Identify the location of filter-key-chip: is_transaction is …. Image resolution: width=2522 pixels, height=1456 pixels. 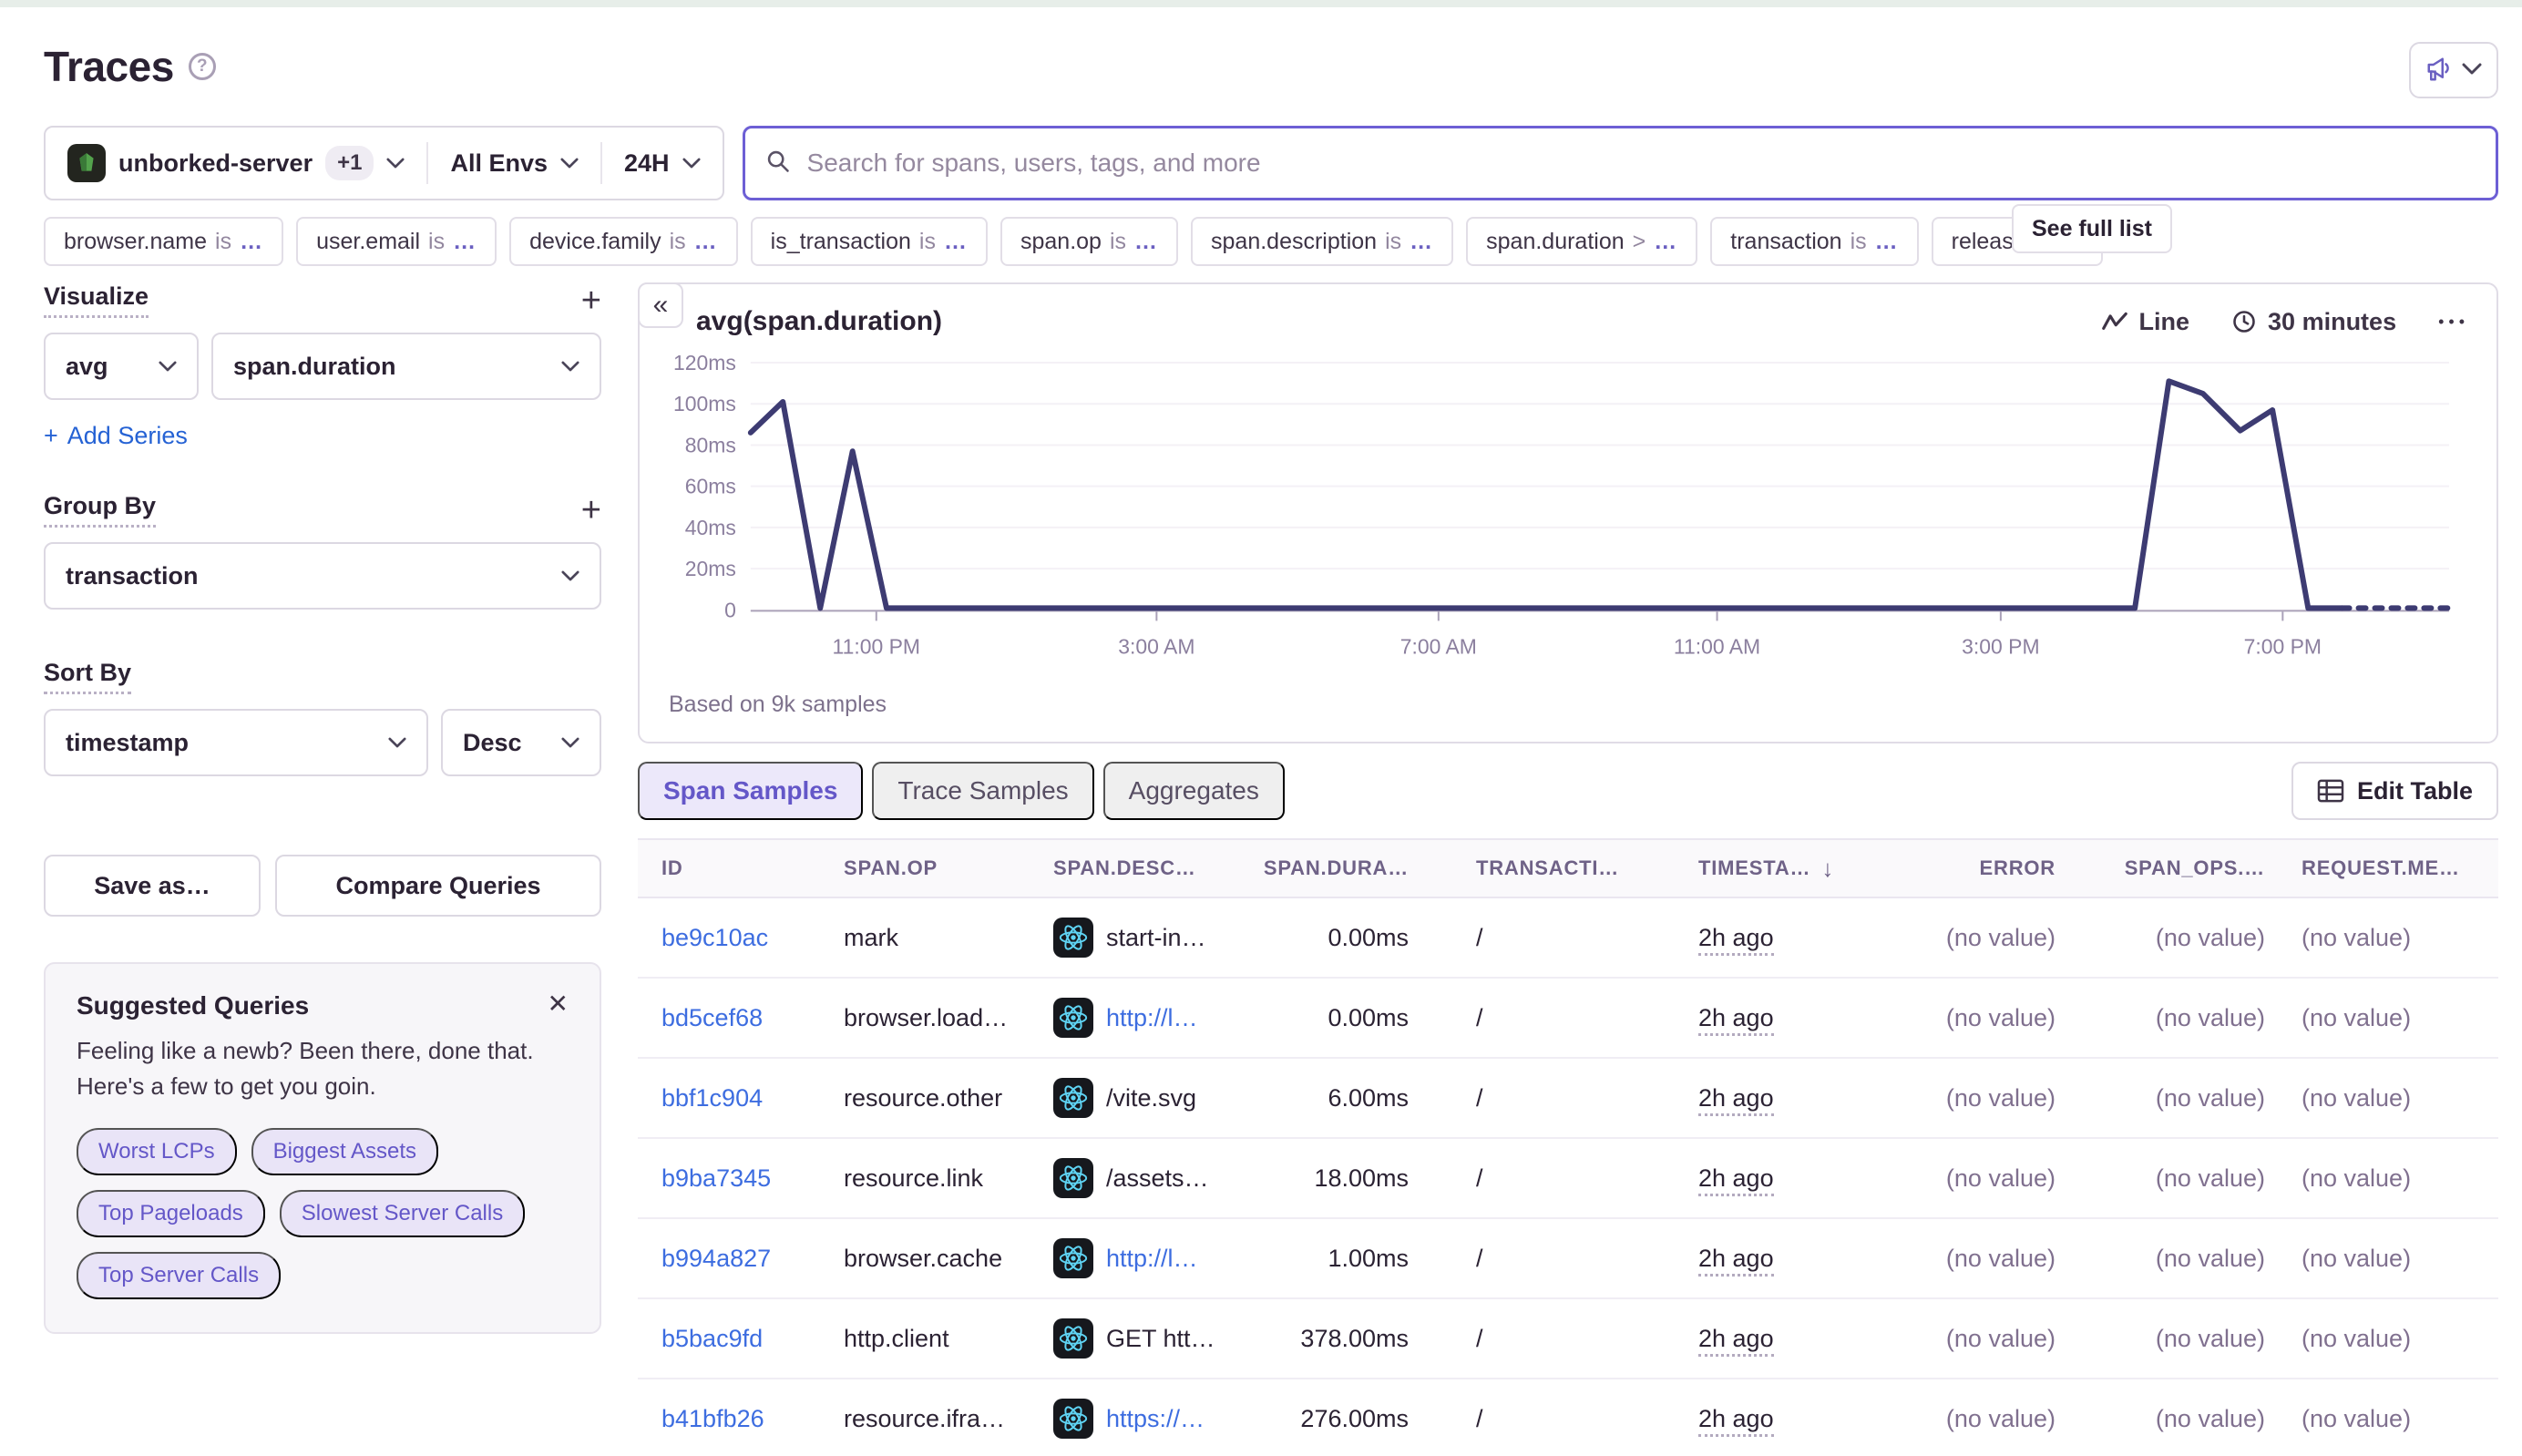
(869, 241).